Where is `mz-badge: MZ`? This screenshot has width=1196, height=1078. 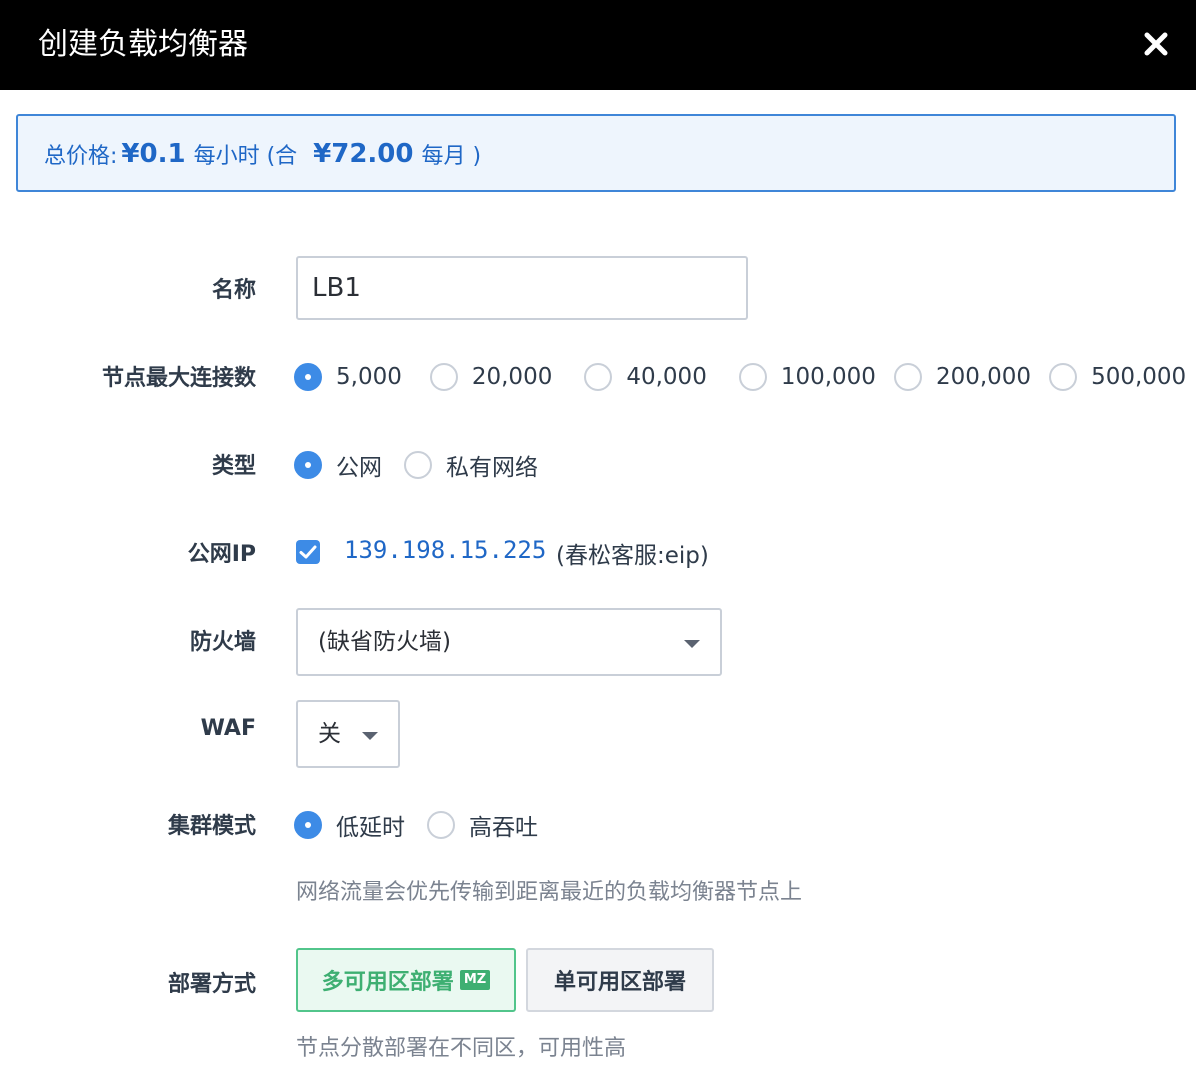
mz-badge: MZ is located at coordinates (475, 980).